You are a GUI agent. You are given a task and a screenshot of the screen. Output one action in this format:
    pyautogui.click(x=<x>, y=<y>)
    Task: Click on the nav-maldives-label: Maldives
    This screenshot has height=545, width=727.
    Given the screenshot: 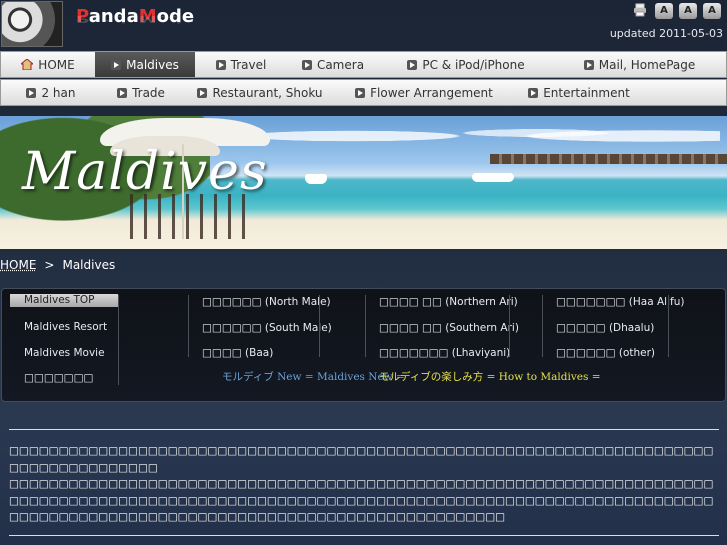 What is the action you would take?
    pyautogui.click(x=152, y=64)
    